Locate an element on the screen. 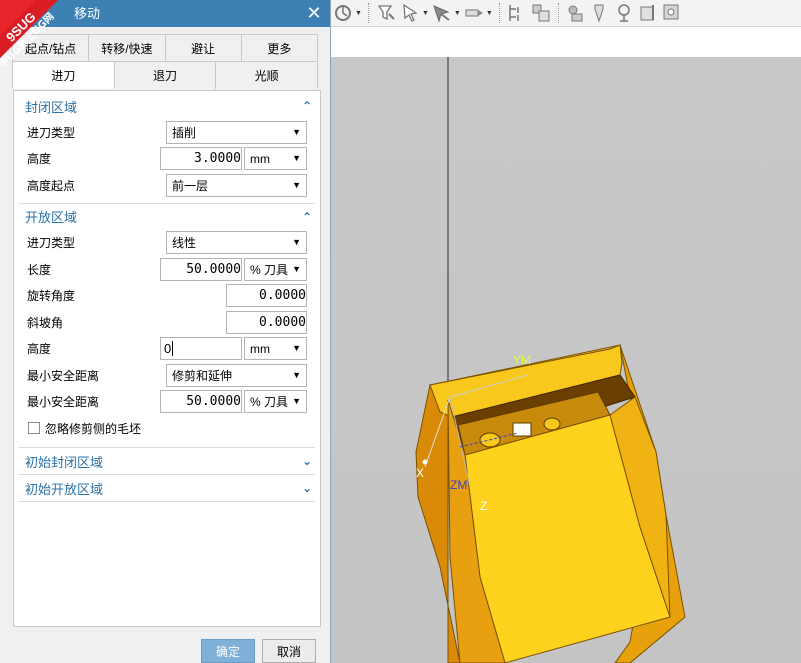  csys-point is located at coordinates (425, 462).